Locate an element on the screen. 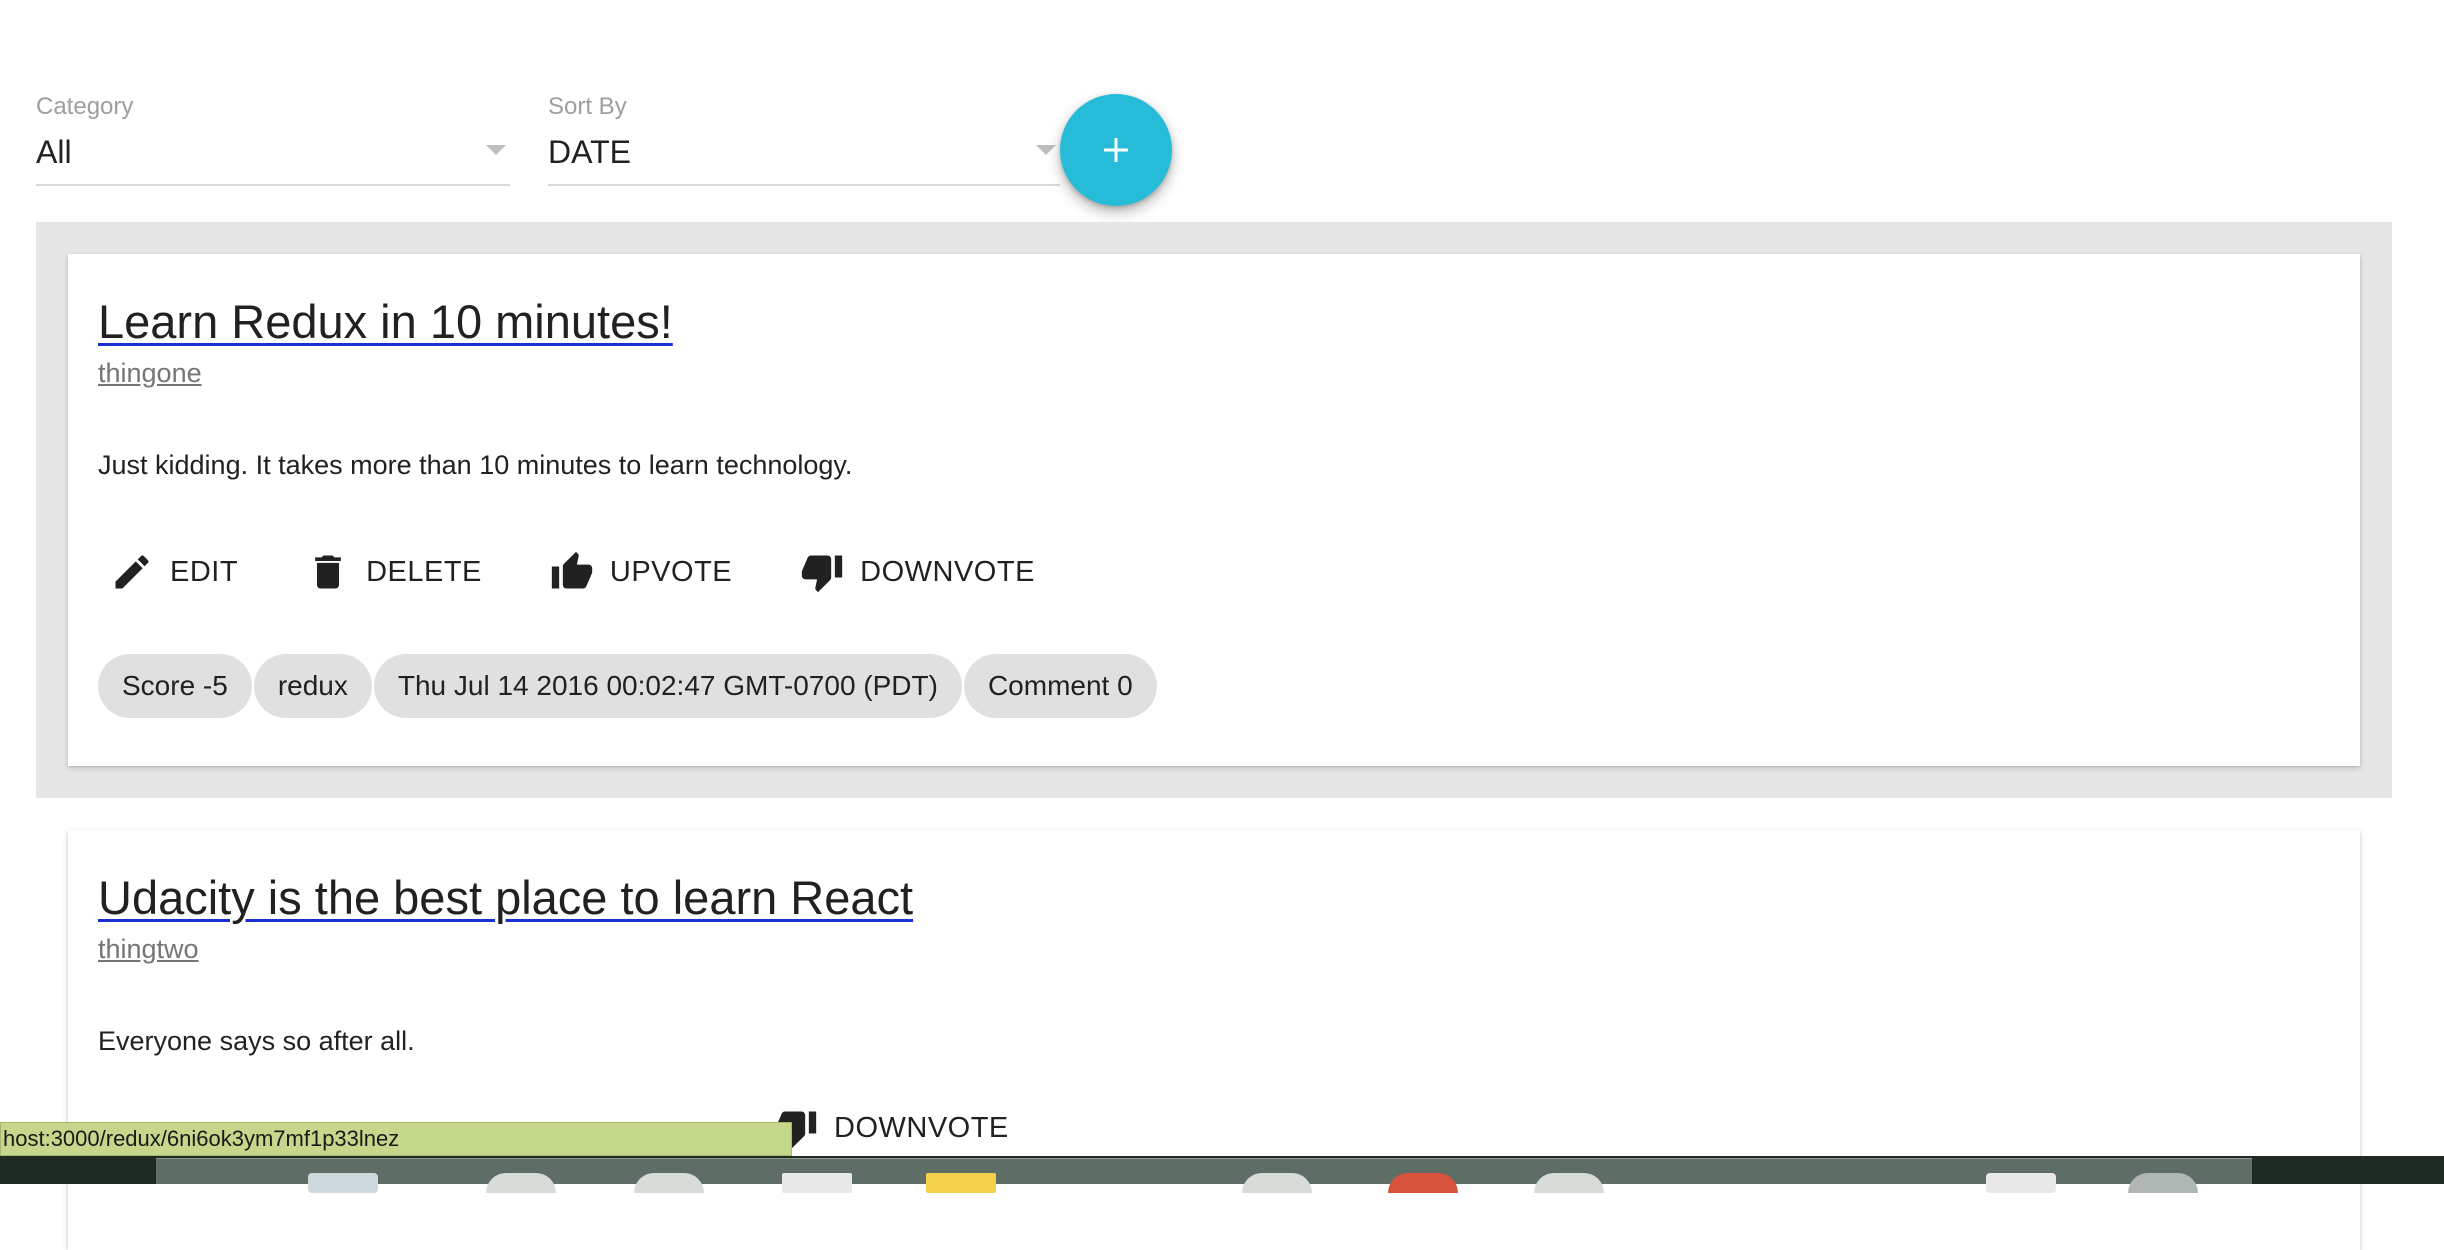 Image resolution: width=2444 pixels, height=1250 pixels. comment-count-chip: Comment 0 is located at coordinates (1060, 686).